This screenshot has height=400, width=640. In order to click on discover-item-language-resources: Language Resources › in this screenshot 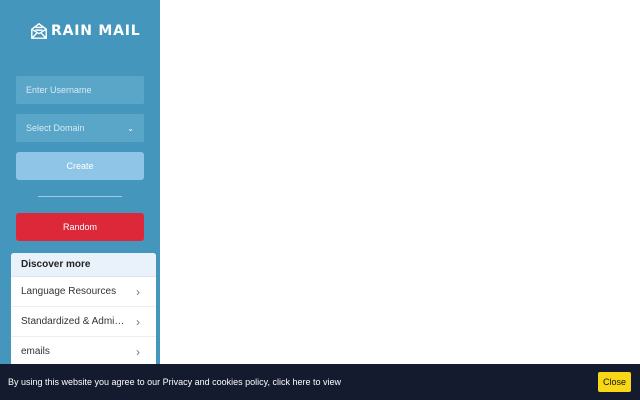, I will do `click(83, 292)`.